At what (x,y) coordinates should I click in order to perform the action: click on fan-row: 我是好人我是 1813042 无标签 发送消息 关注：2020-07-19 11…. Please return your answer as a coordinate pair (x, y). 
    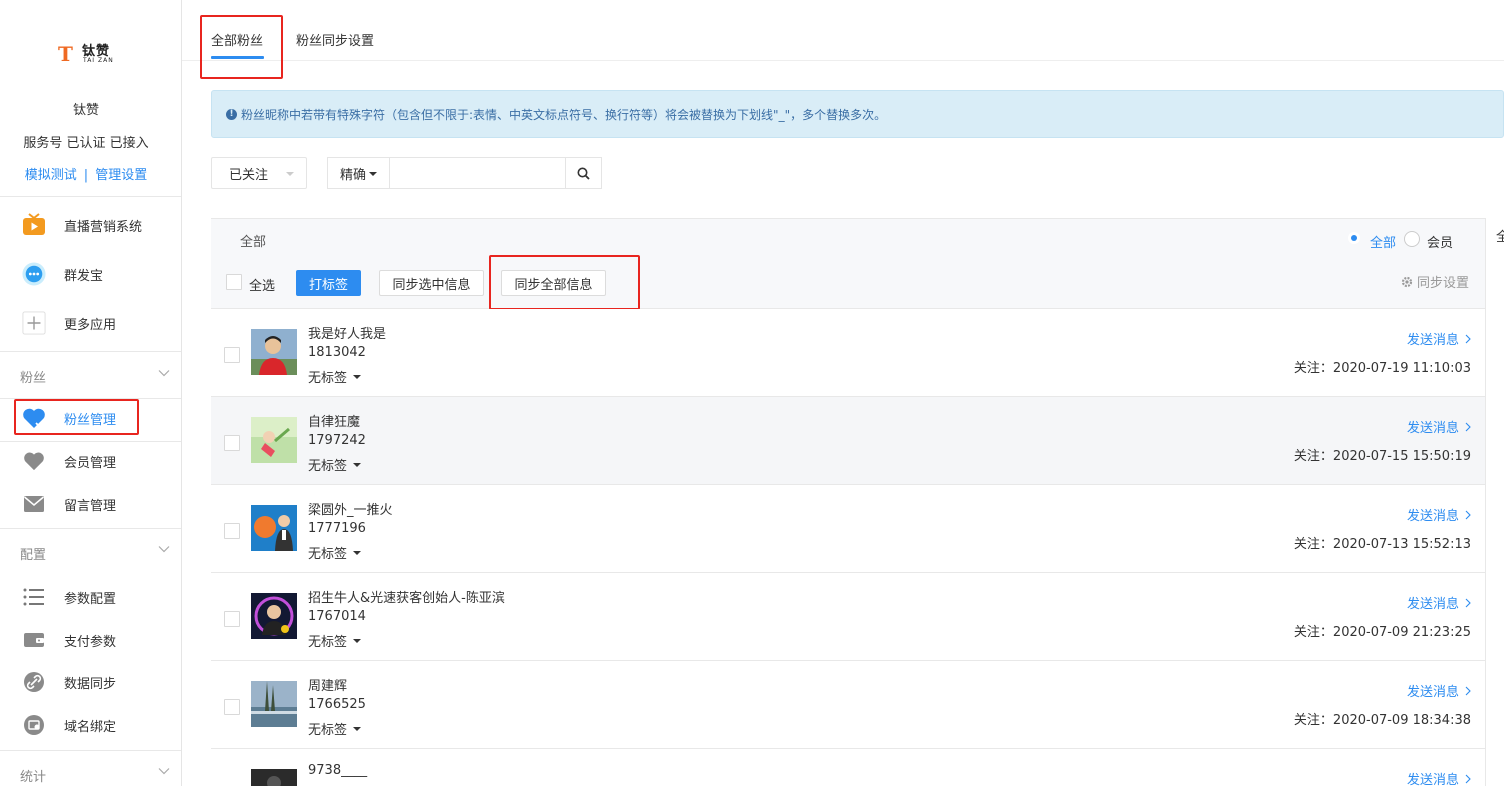
    Looking at the image, I should click on (848, 353).